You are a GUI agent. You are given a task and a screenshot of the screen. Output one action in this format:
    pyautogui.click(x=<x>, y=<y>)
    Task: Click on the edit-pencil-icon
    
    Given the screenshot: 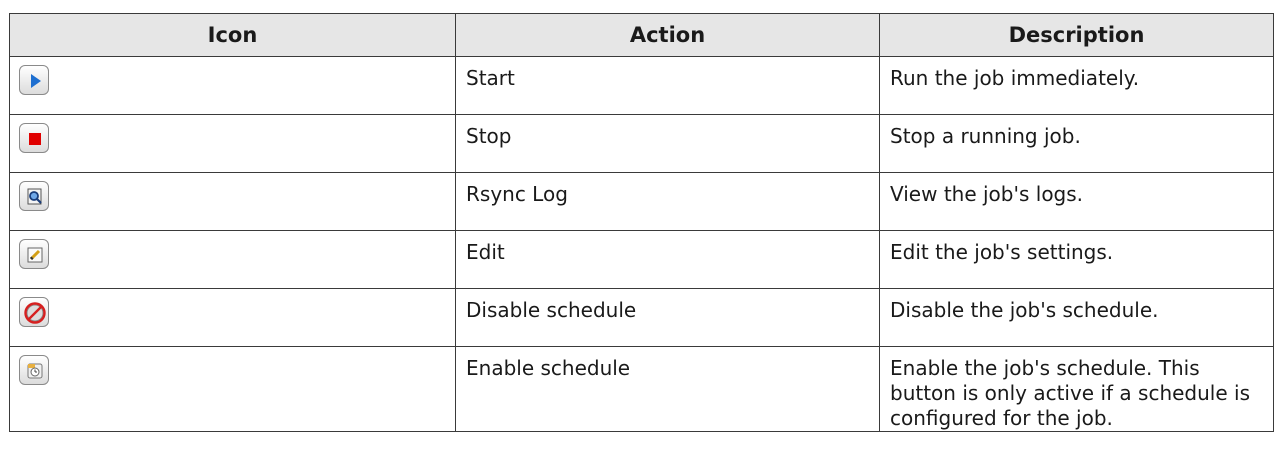 What is the action you would take?
    pyautogui.click(x=34, y=254)
    